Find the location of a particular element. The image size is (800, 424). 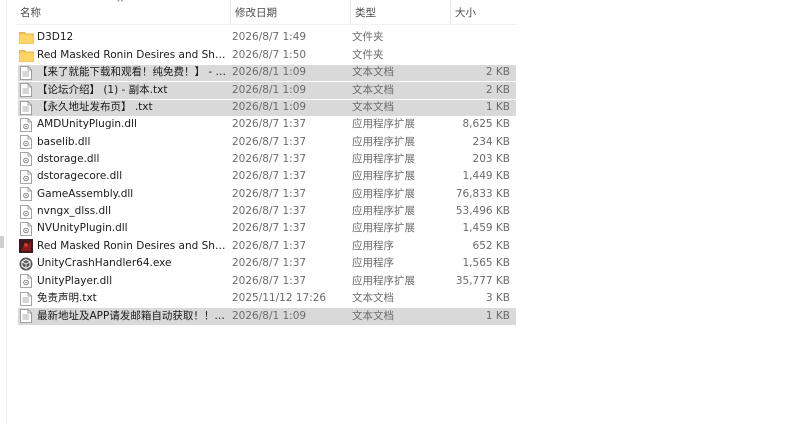

file-name: D3D12 is located at coordinates (55, 37).